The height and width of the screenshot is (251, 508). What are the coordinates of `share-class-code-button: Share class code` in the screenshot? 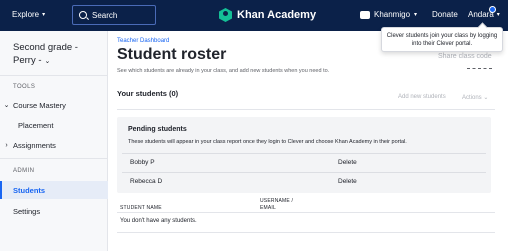 It's located at (465, 56).